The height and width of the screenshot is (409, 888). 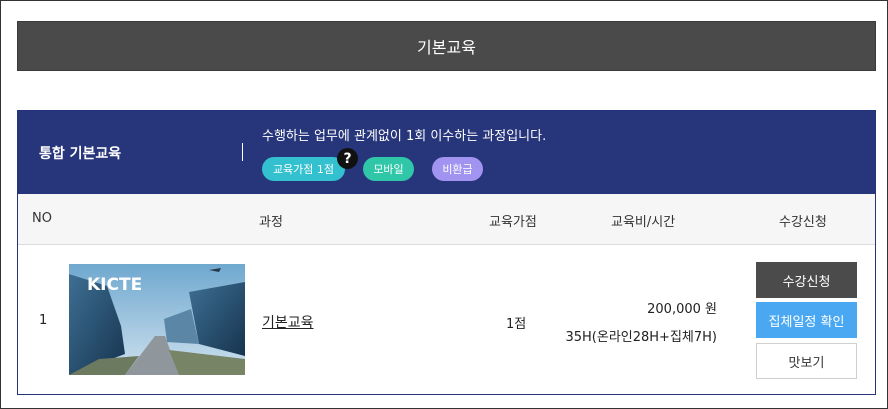 What do you see at coordinates (643, 222) in the screenshot?
I see `column-header-fee-hours: 교육비/시간` at bounding box center [643, 222].